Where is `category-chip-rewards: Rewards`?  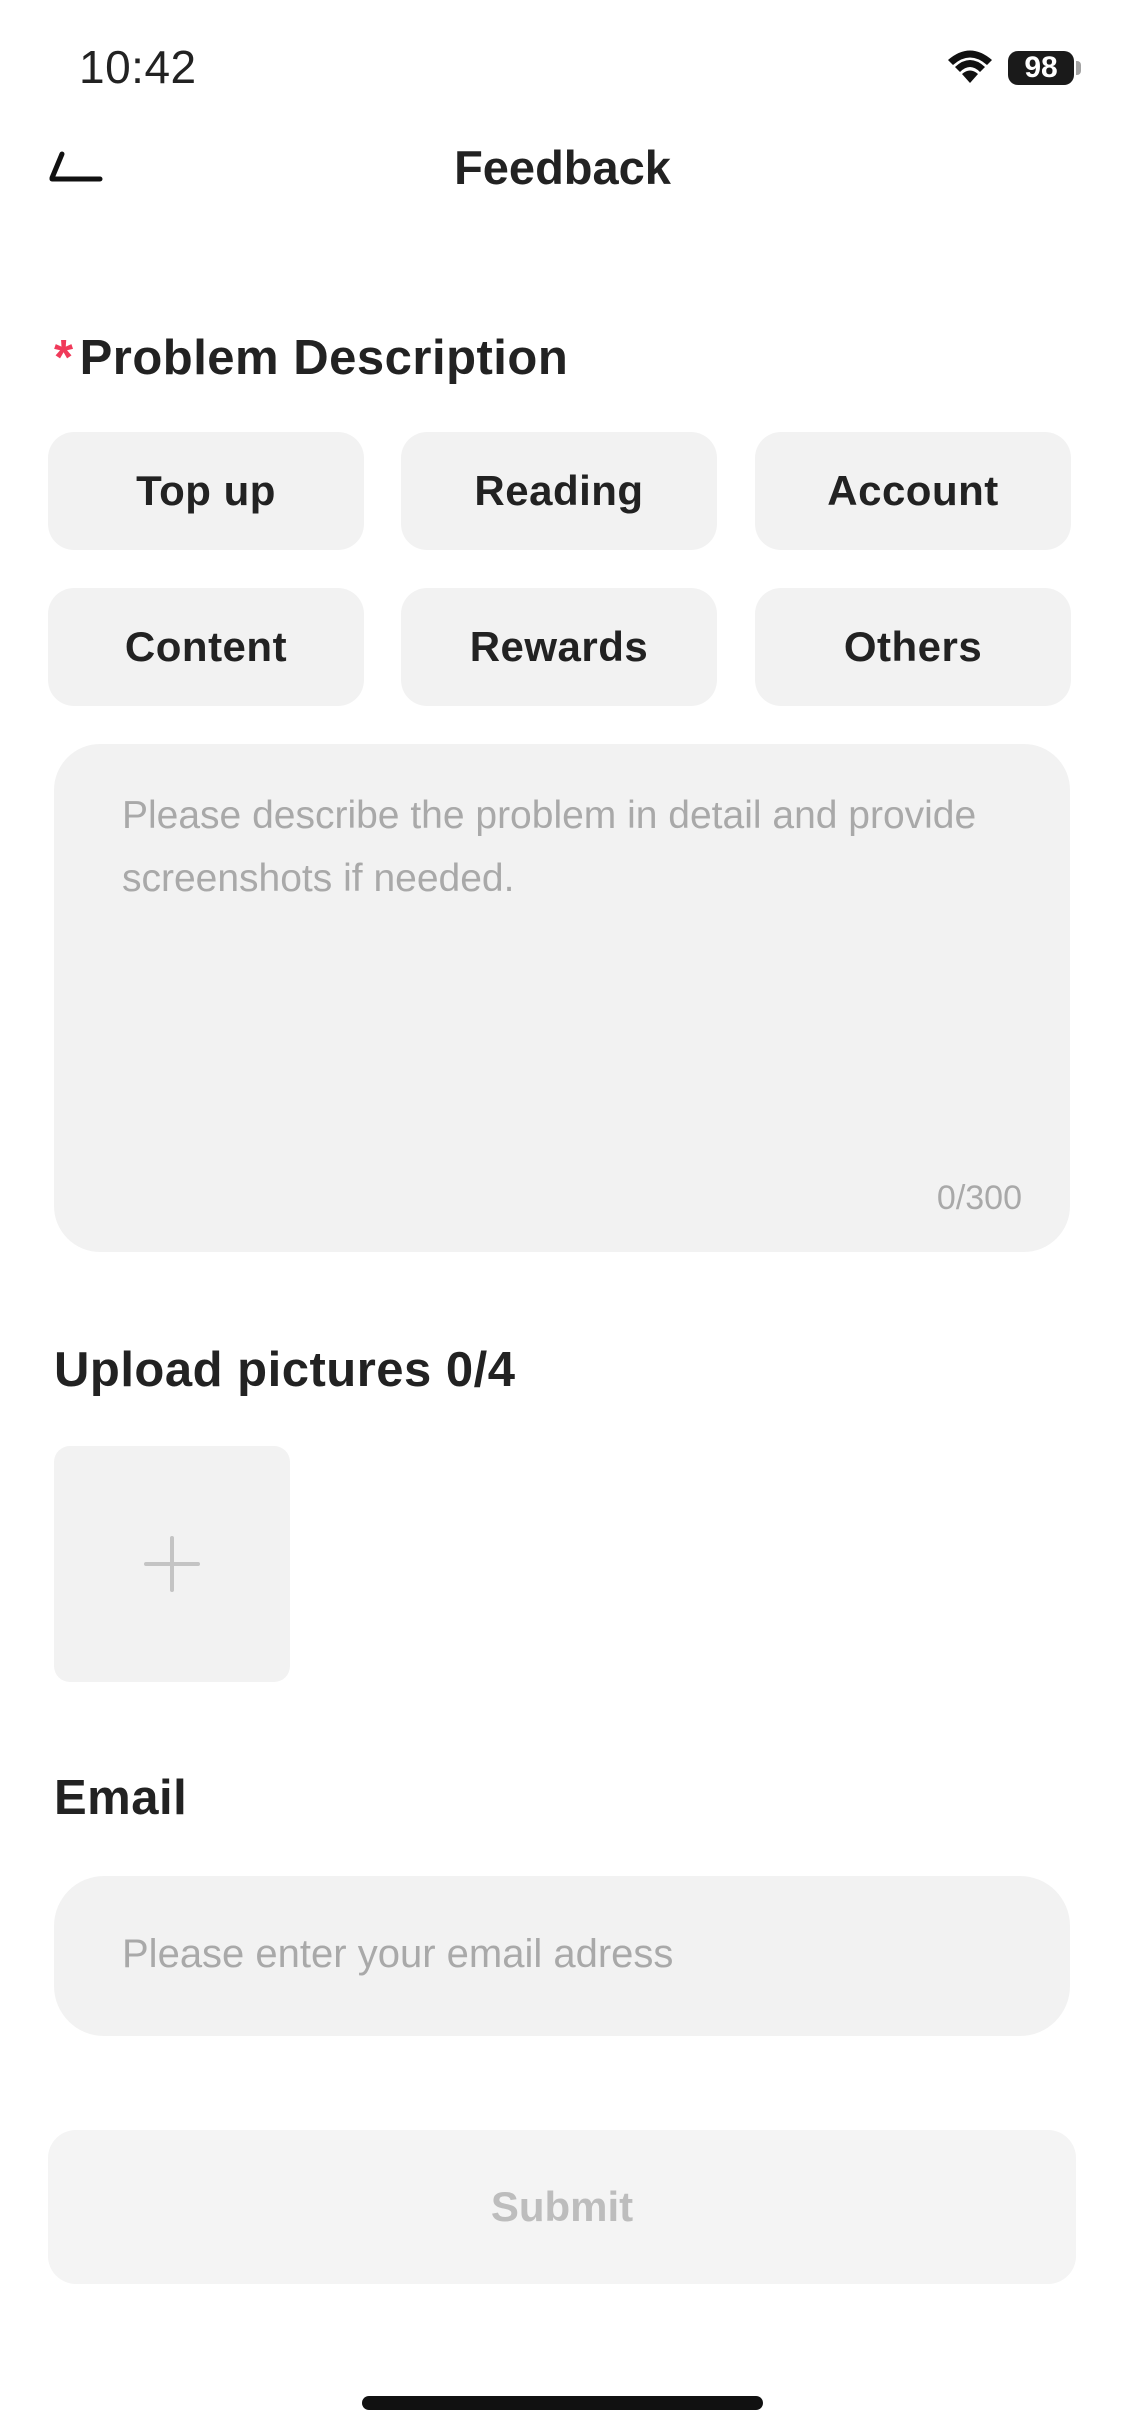
category-chip-rewards: Rewards is located at coordinates (559, 647).